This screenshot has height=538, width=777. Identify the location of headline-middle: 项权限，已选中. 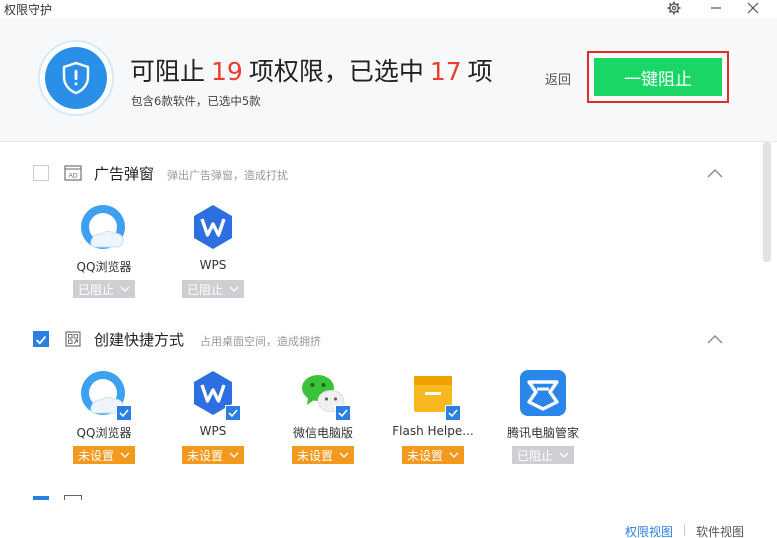
(336, 71).